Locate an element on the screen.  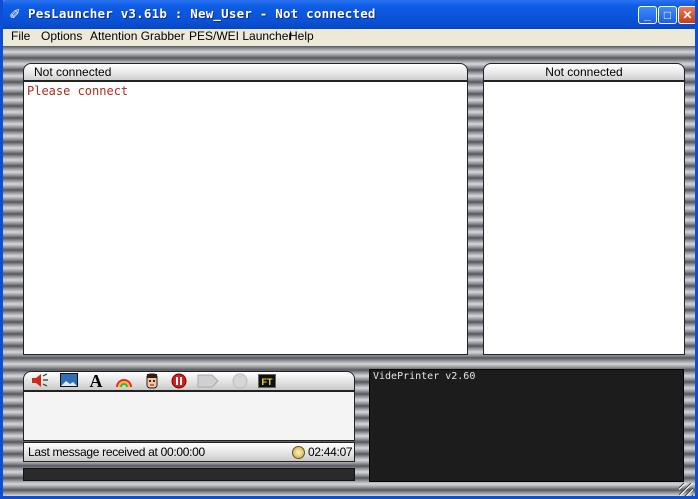
bottom-strip is located at coordinates (189, 474).